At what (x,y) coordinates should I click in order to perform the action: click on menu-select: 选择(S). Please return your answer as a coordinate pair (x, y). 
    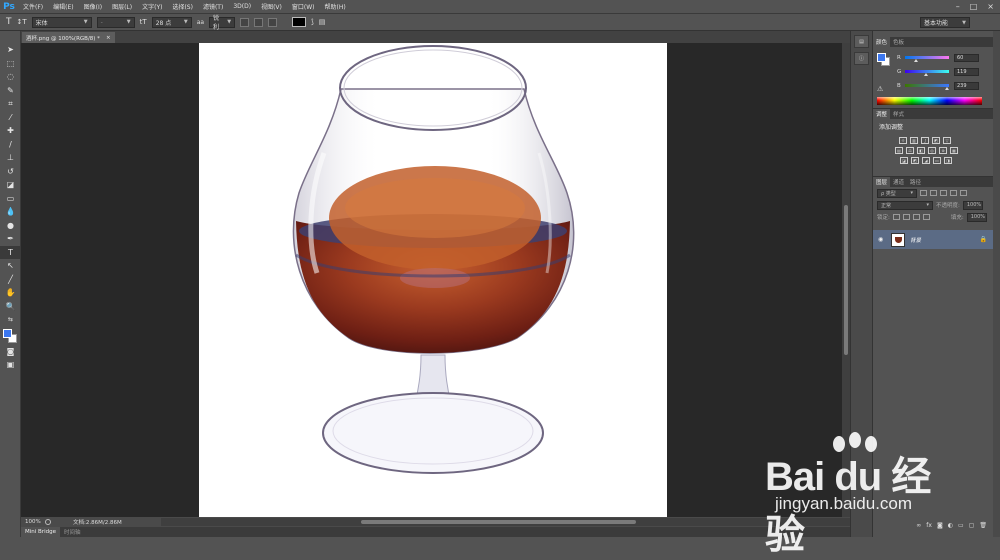
    Looking at the image, I should click on (182, 6).